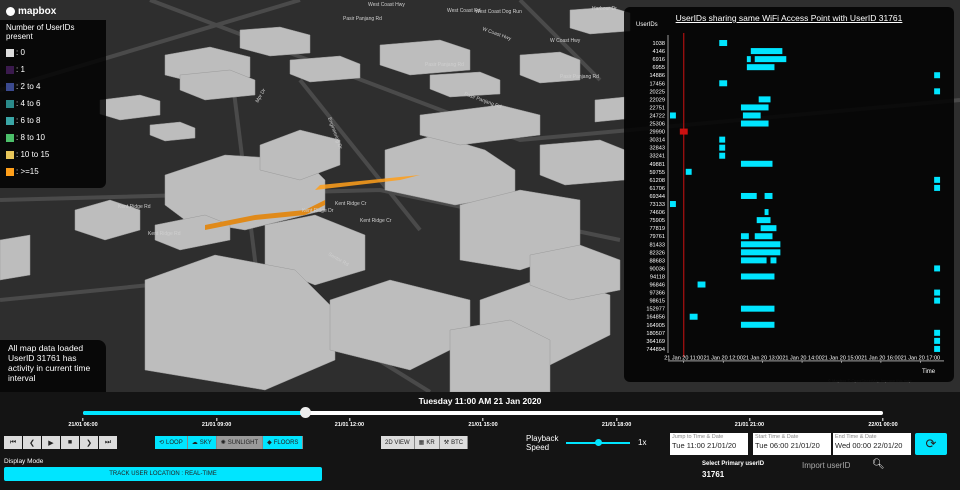 The image size is (960, 490). Describe the element at coordinates (657, 189) in the screenshot. I see `y-tick-label: 61706` at that location.